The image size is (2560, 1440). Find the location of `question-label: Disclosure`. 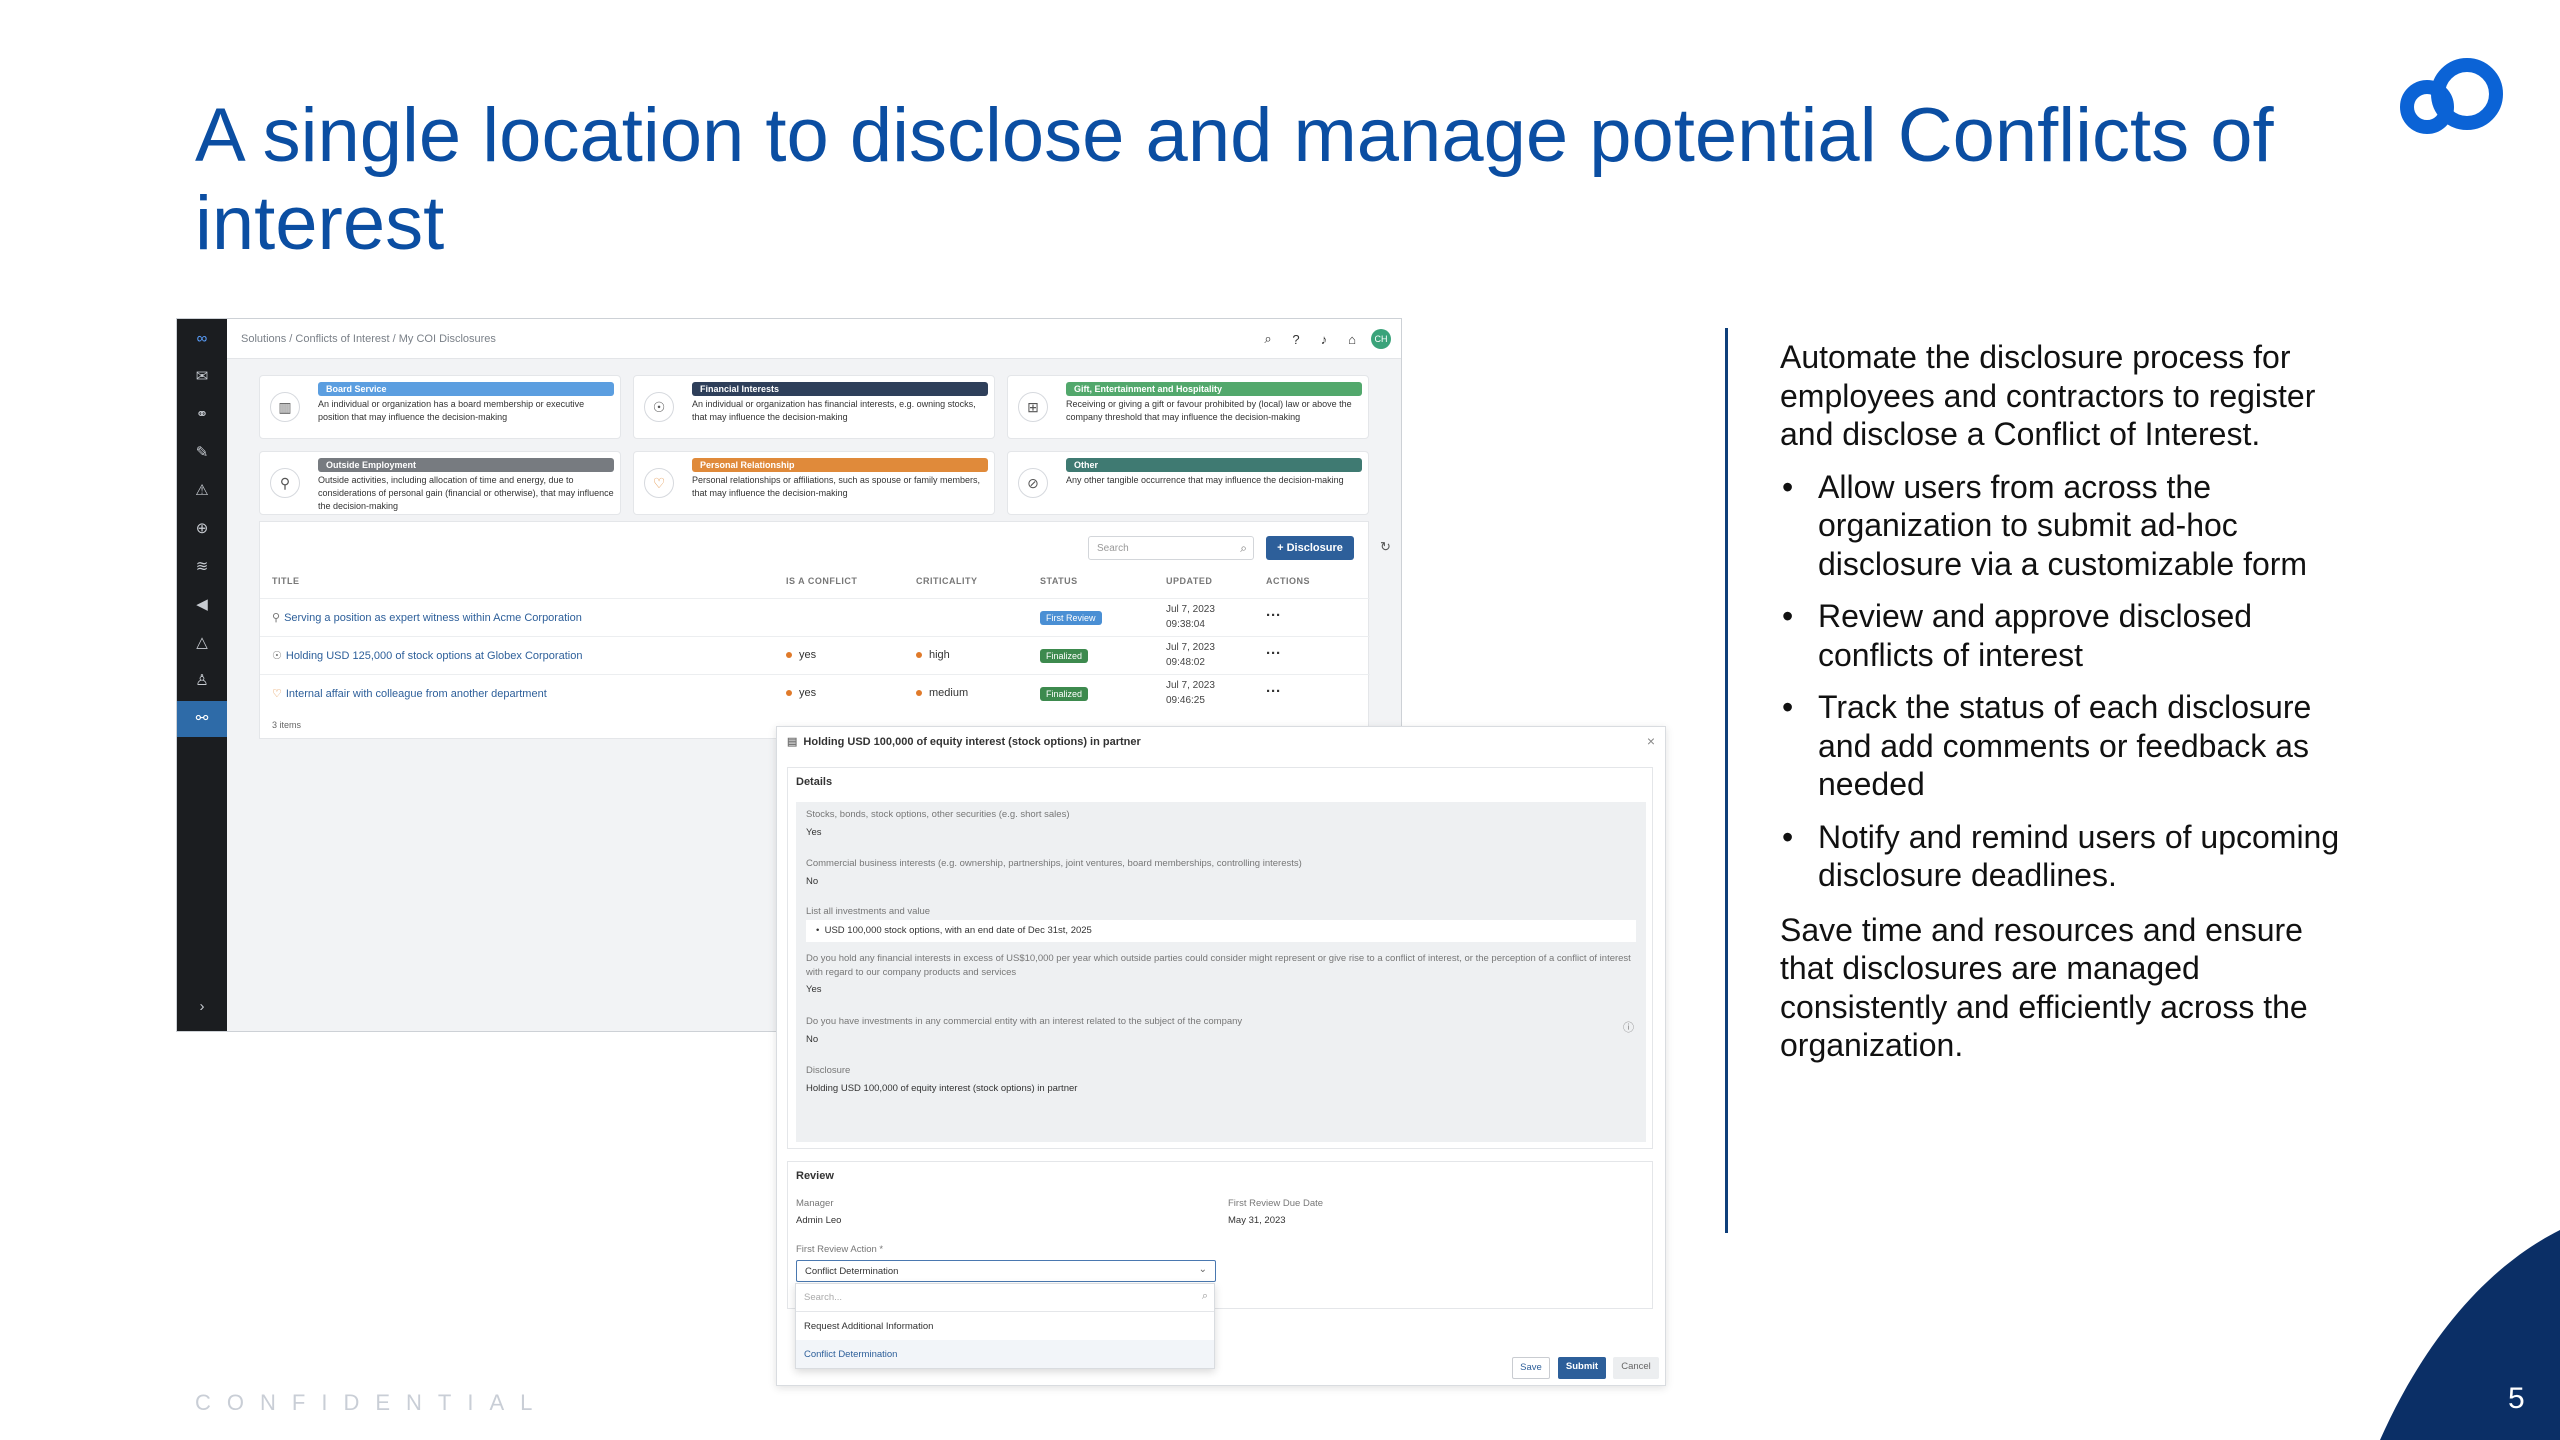

question-label: Disclosure is located at coordinates (828, 1070).